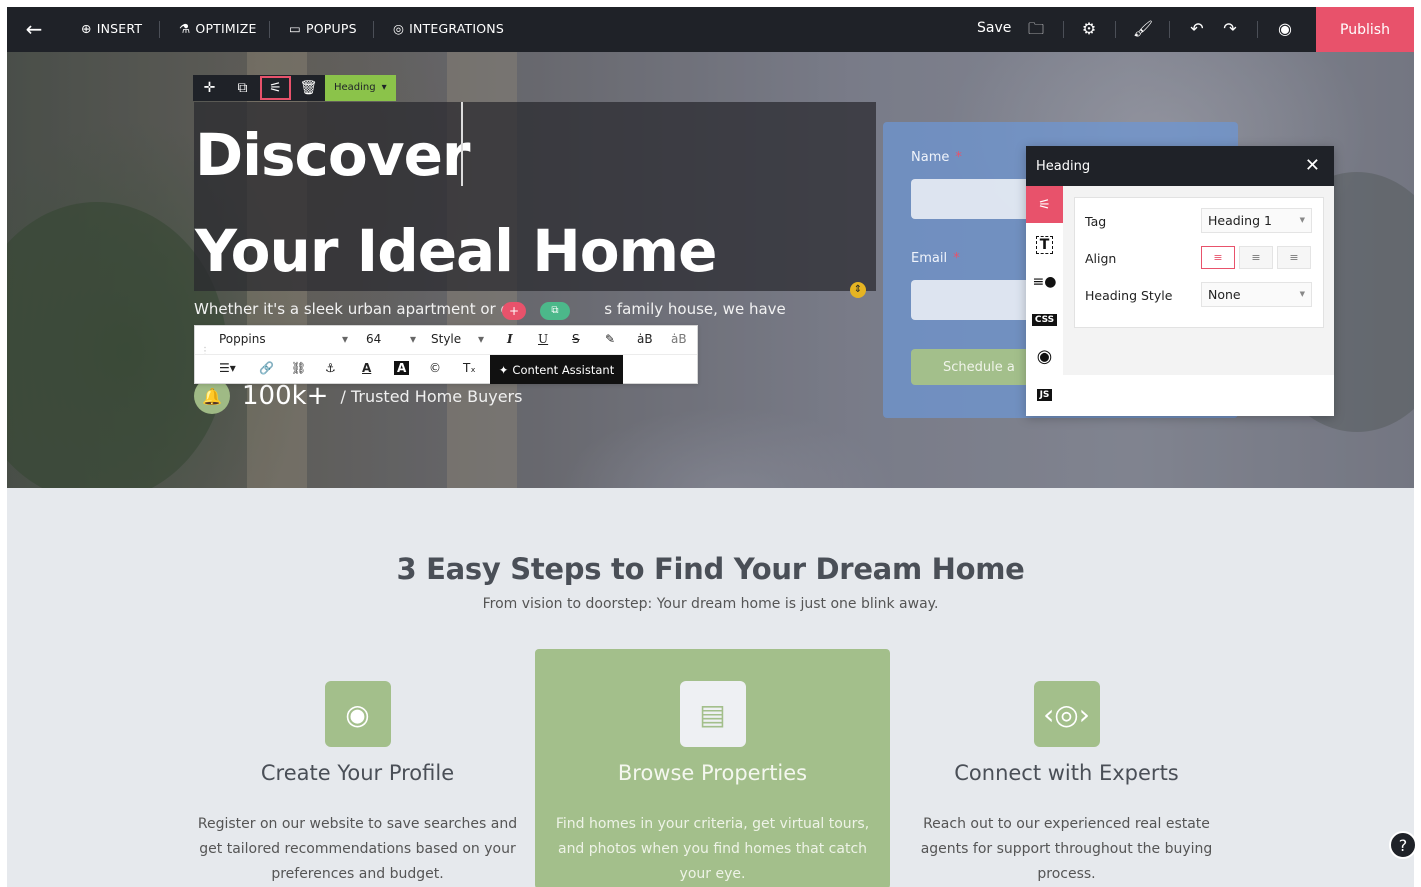  What do you see at coordinates (185, 28) in the screenshot?
I see `flask-icon: ⚗` at bounding box center [185, 28].